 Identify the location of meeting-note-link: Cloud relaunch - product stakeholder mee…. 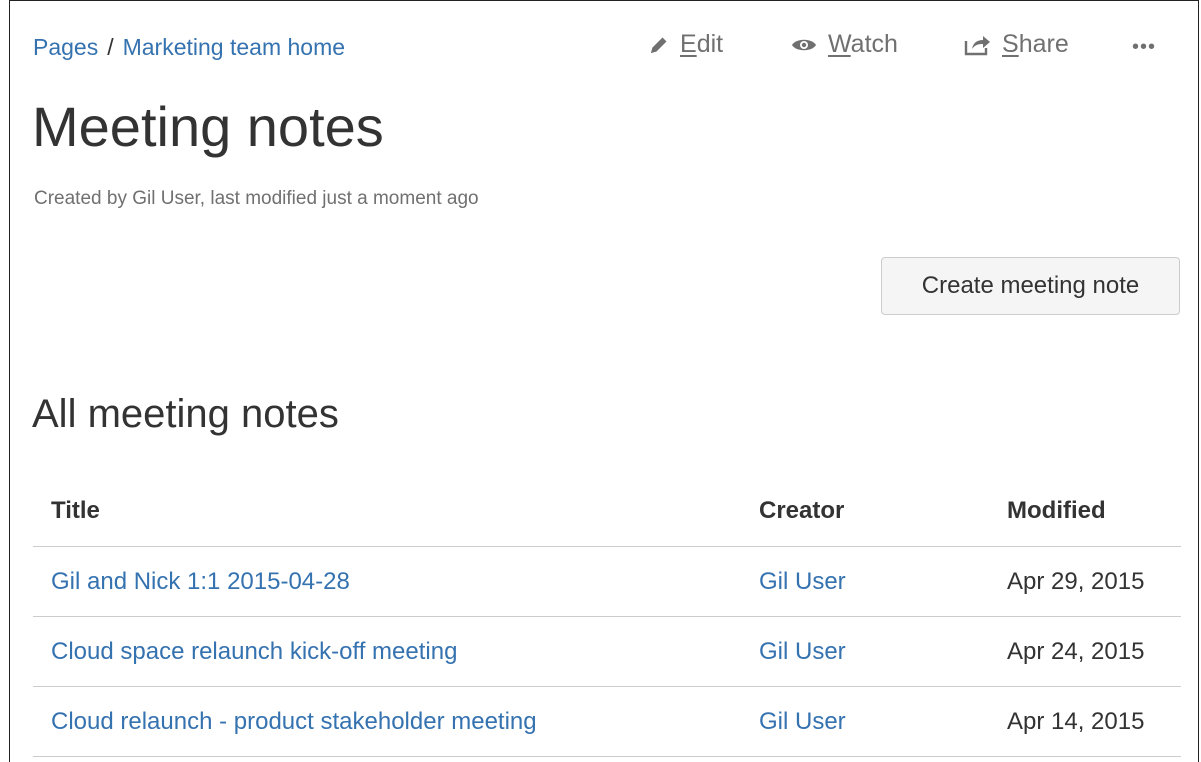
(294, 721).